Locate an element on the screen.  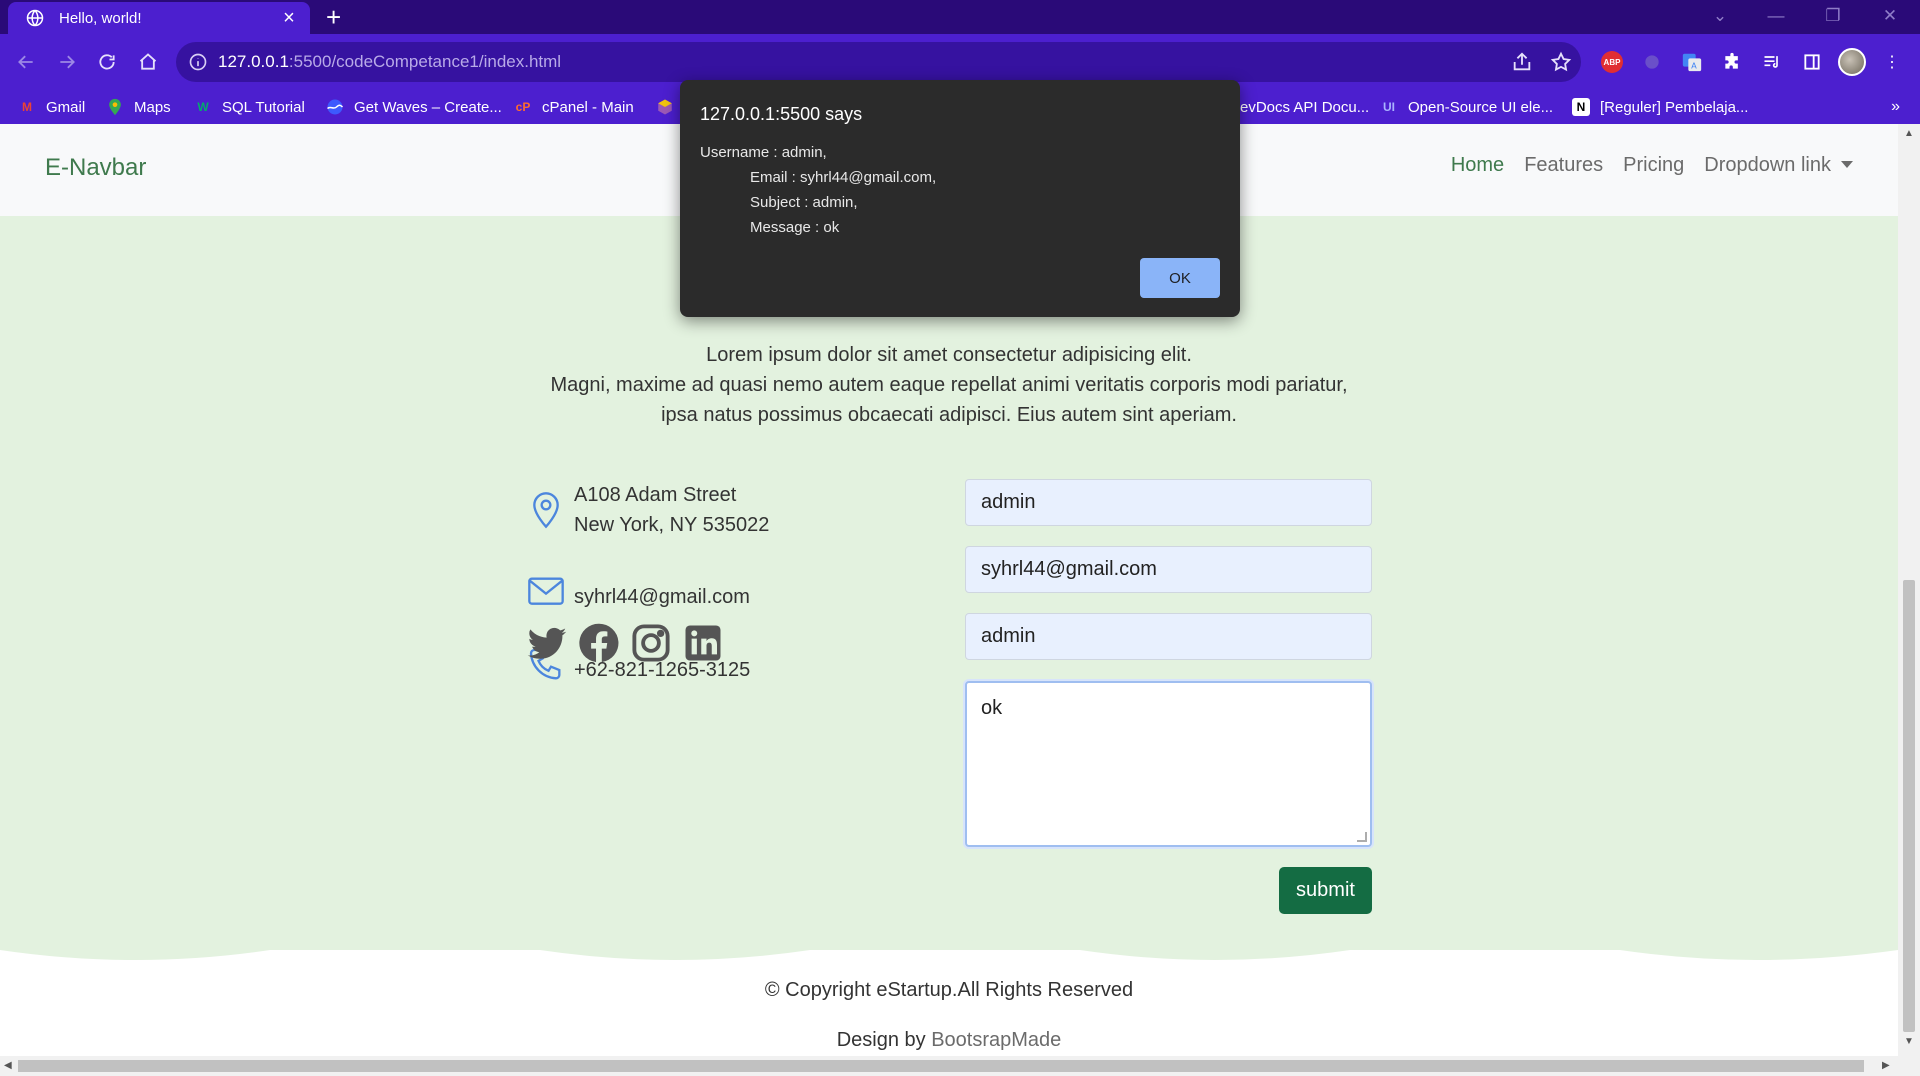
facebook-icon is located at coordinates (599, 643).